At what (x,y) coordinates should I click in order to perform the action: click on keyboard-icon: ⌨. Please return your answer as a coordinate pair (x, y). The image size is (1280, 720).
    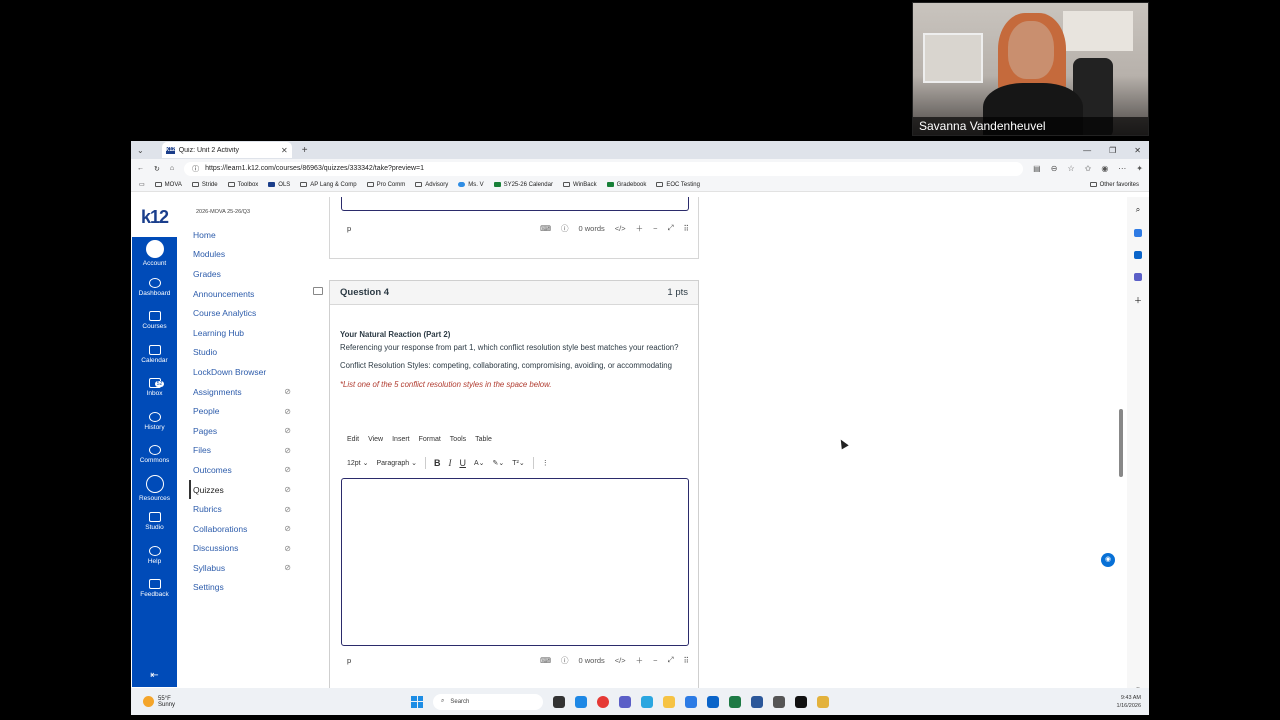
    Looking at the image, I should click on (545, 660).